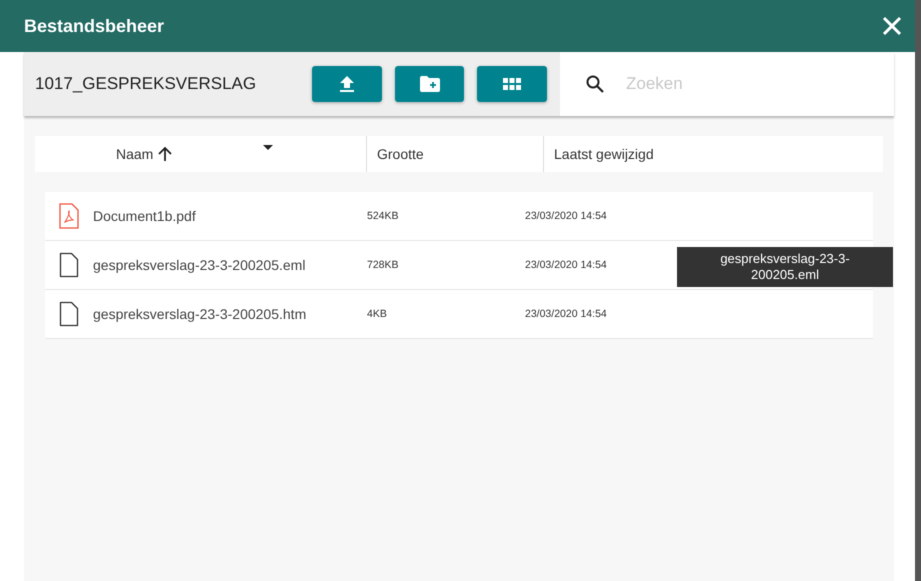  Describe the element at coordinates (200, 314) in the screenshot. I see `file-name: gespreksverslag-23-3-200205.htm` at that location.